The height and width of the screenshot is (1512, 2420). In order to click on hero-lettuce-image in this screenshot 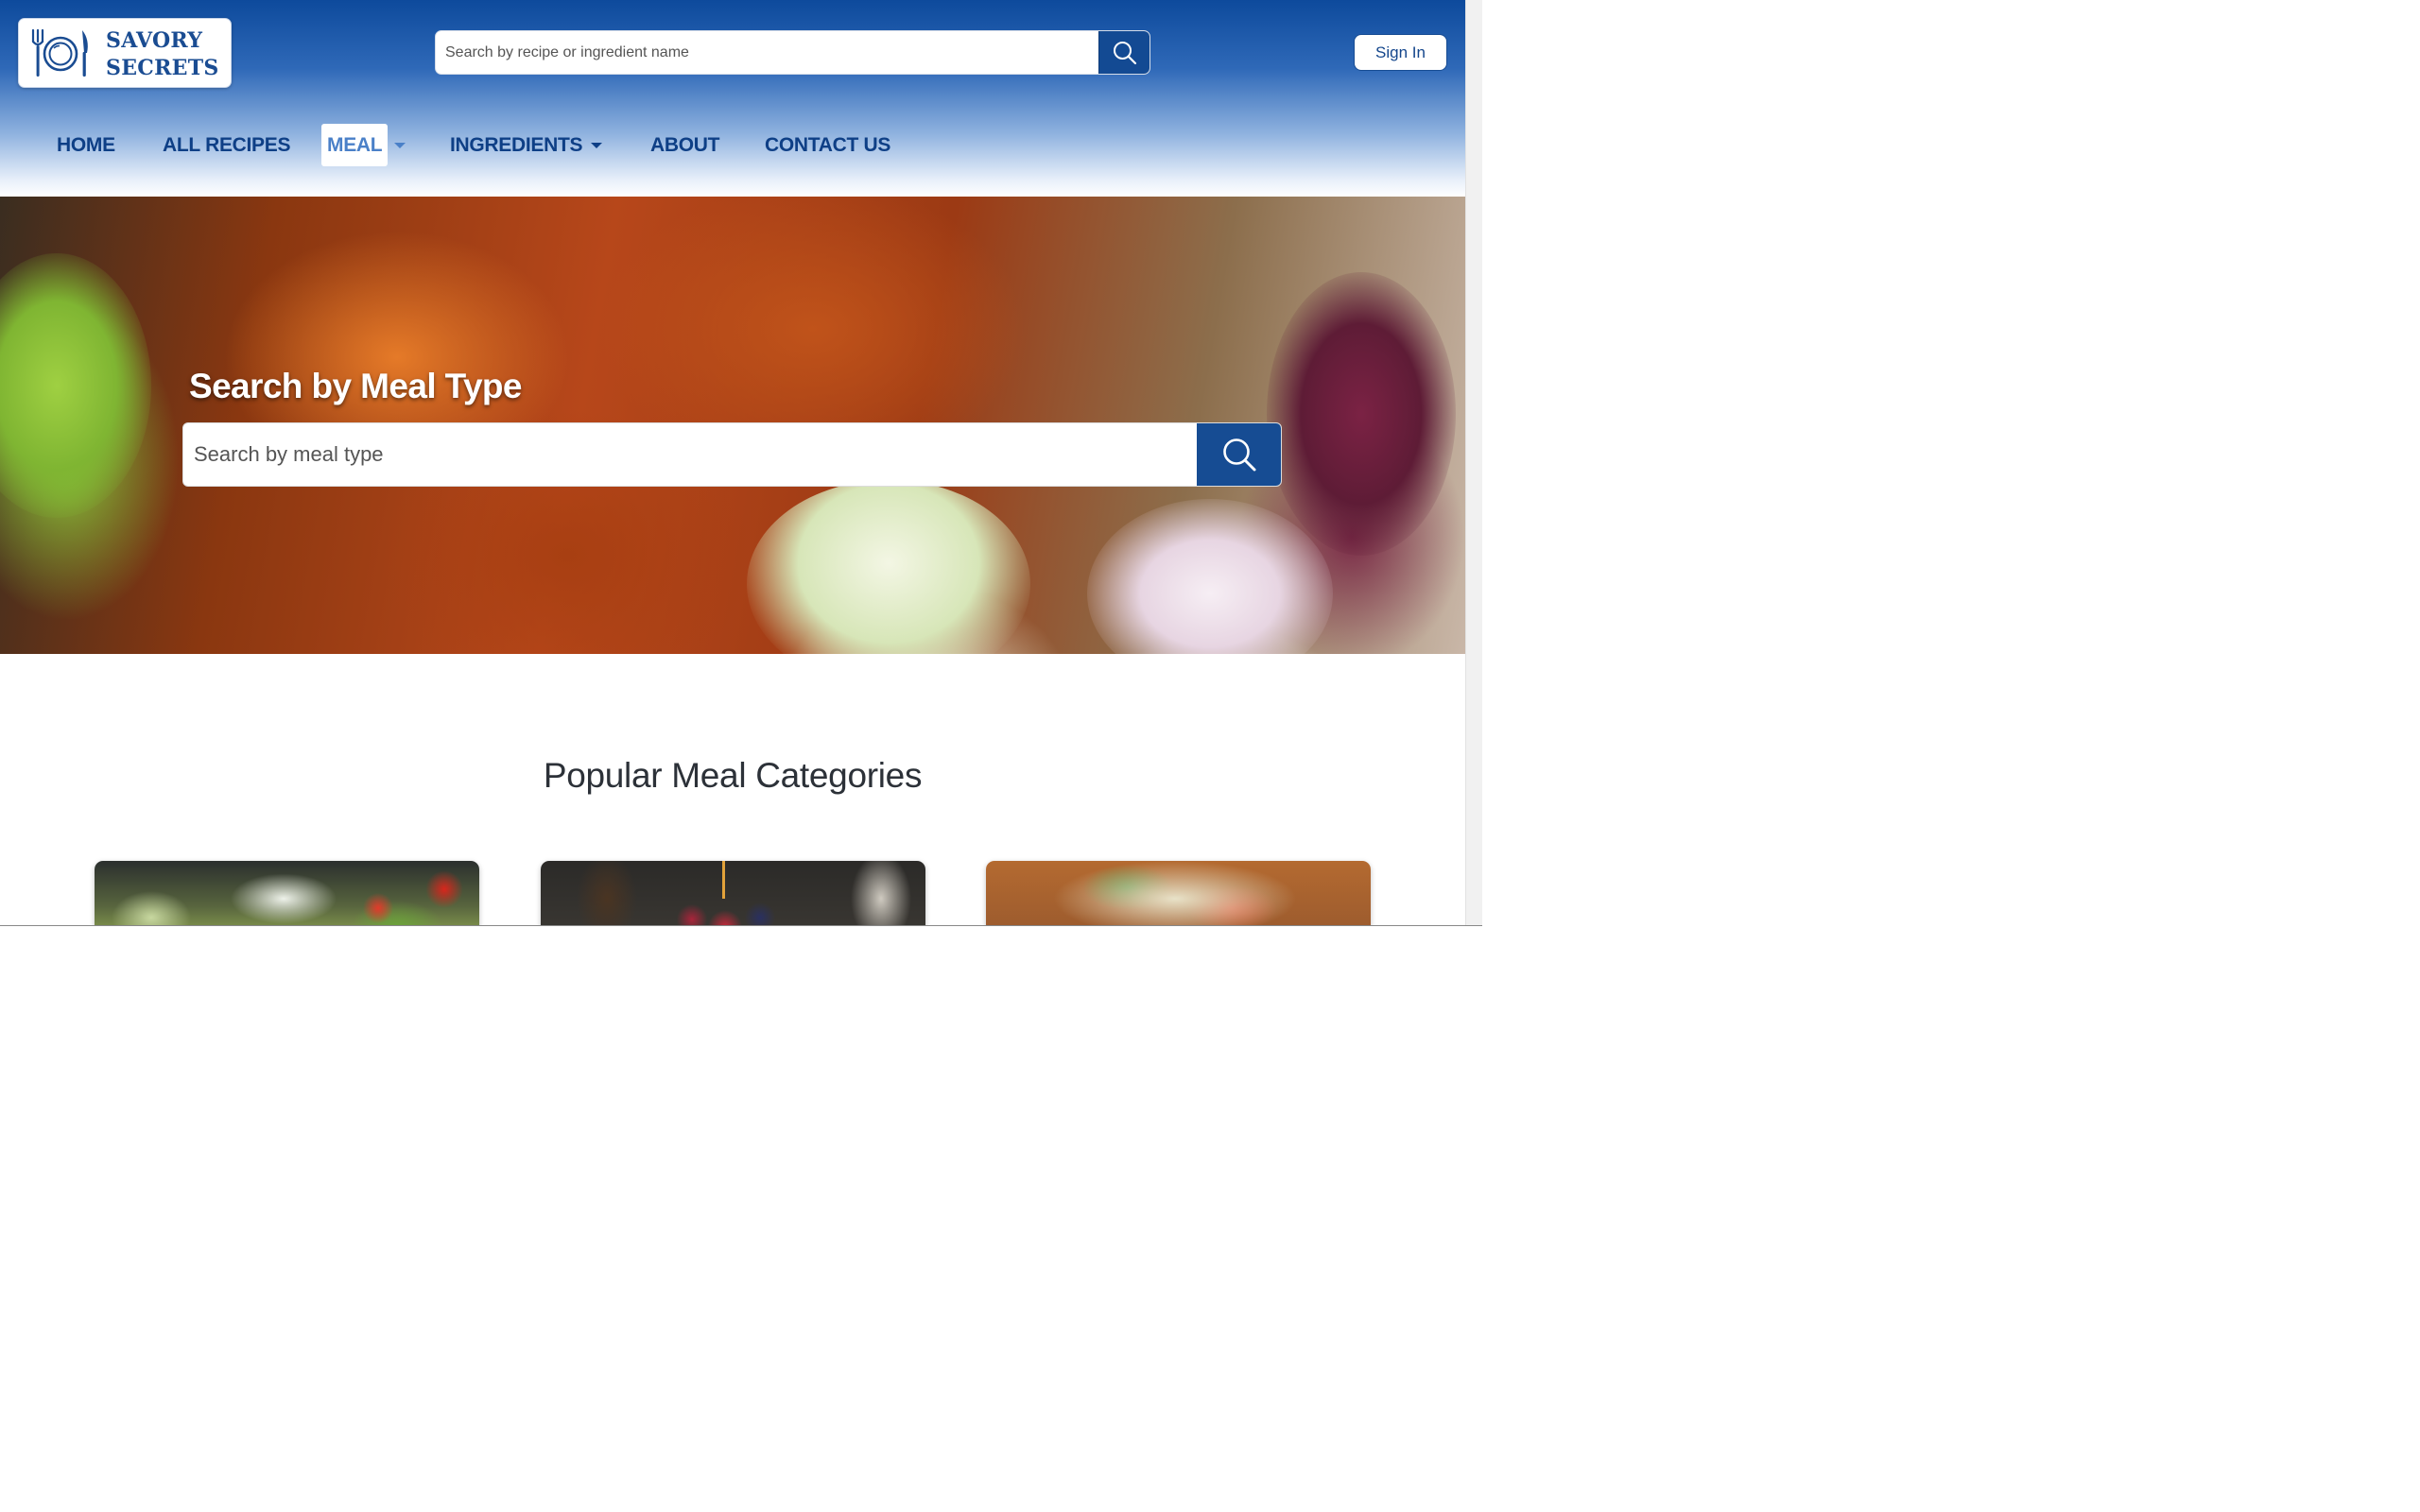, I will do `click(1361, 414)`.